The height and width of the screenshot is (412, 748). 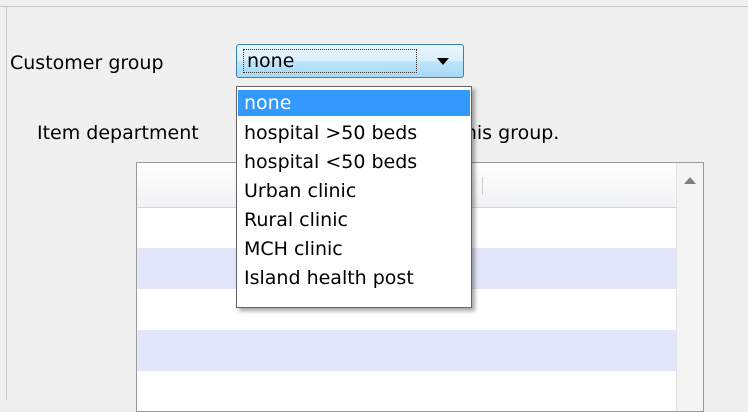 What do you see at coordinates (6, 203) in the screenshot?
I see `frame-line-left` at bounding box center [6, 203].